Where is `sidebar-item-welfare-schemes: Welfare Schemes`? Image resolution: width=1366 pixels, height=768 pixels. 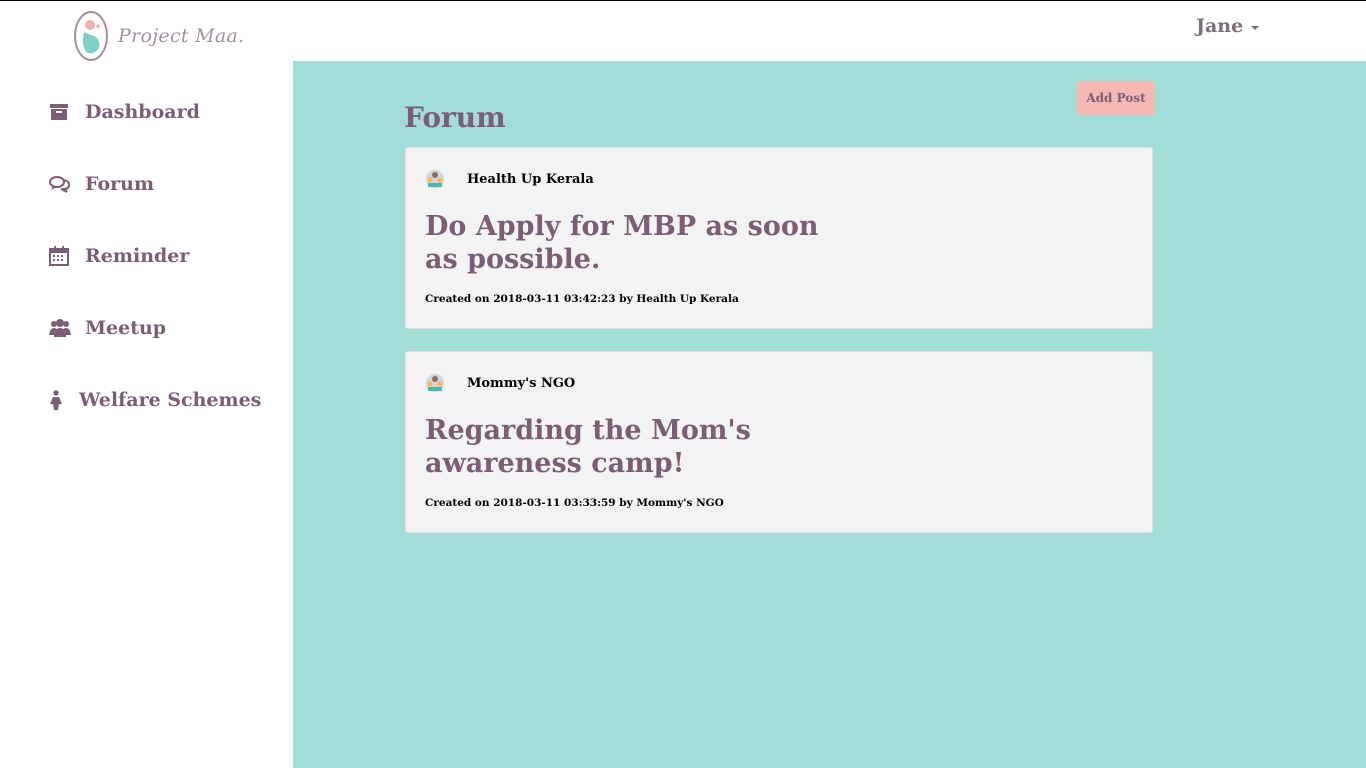
sidebar-item-welfare-schemes: Welfare Schemes is located at coordinates (155, 400).